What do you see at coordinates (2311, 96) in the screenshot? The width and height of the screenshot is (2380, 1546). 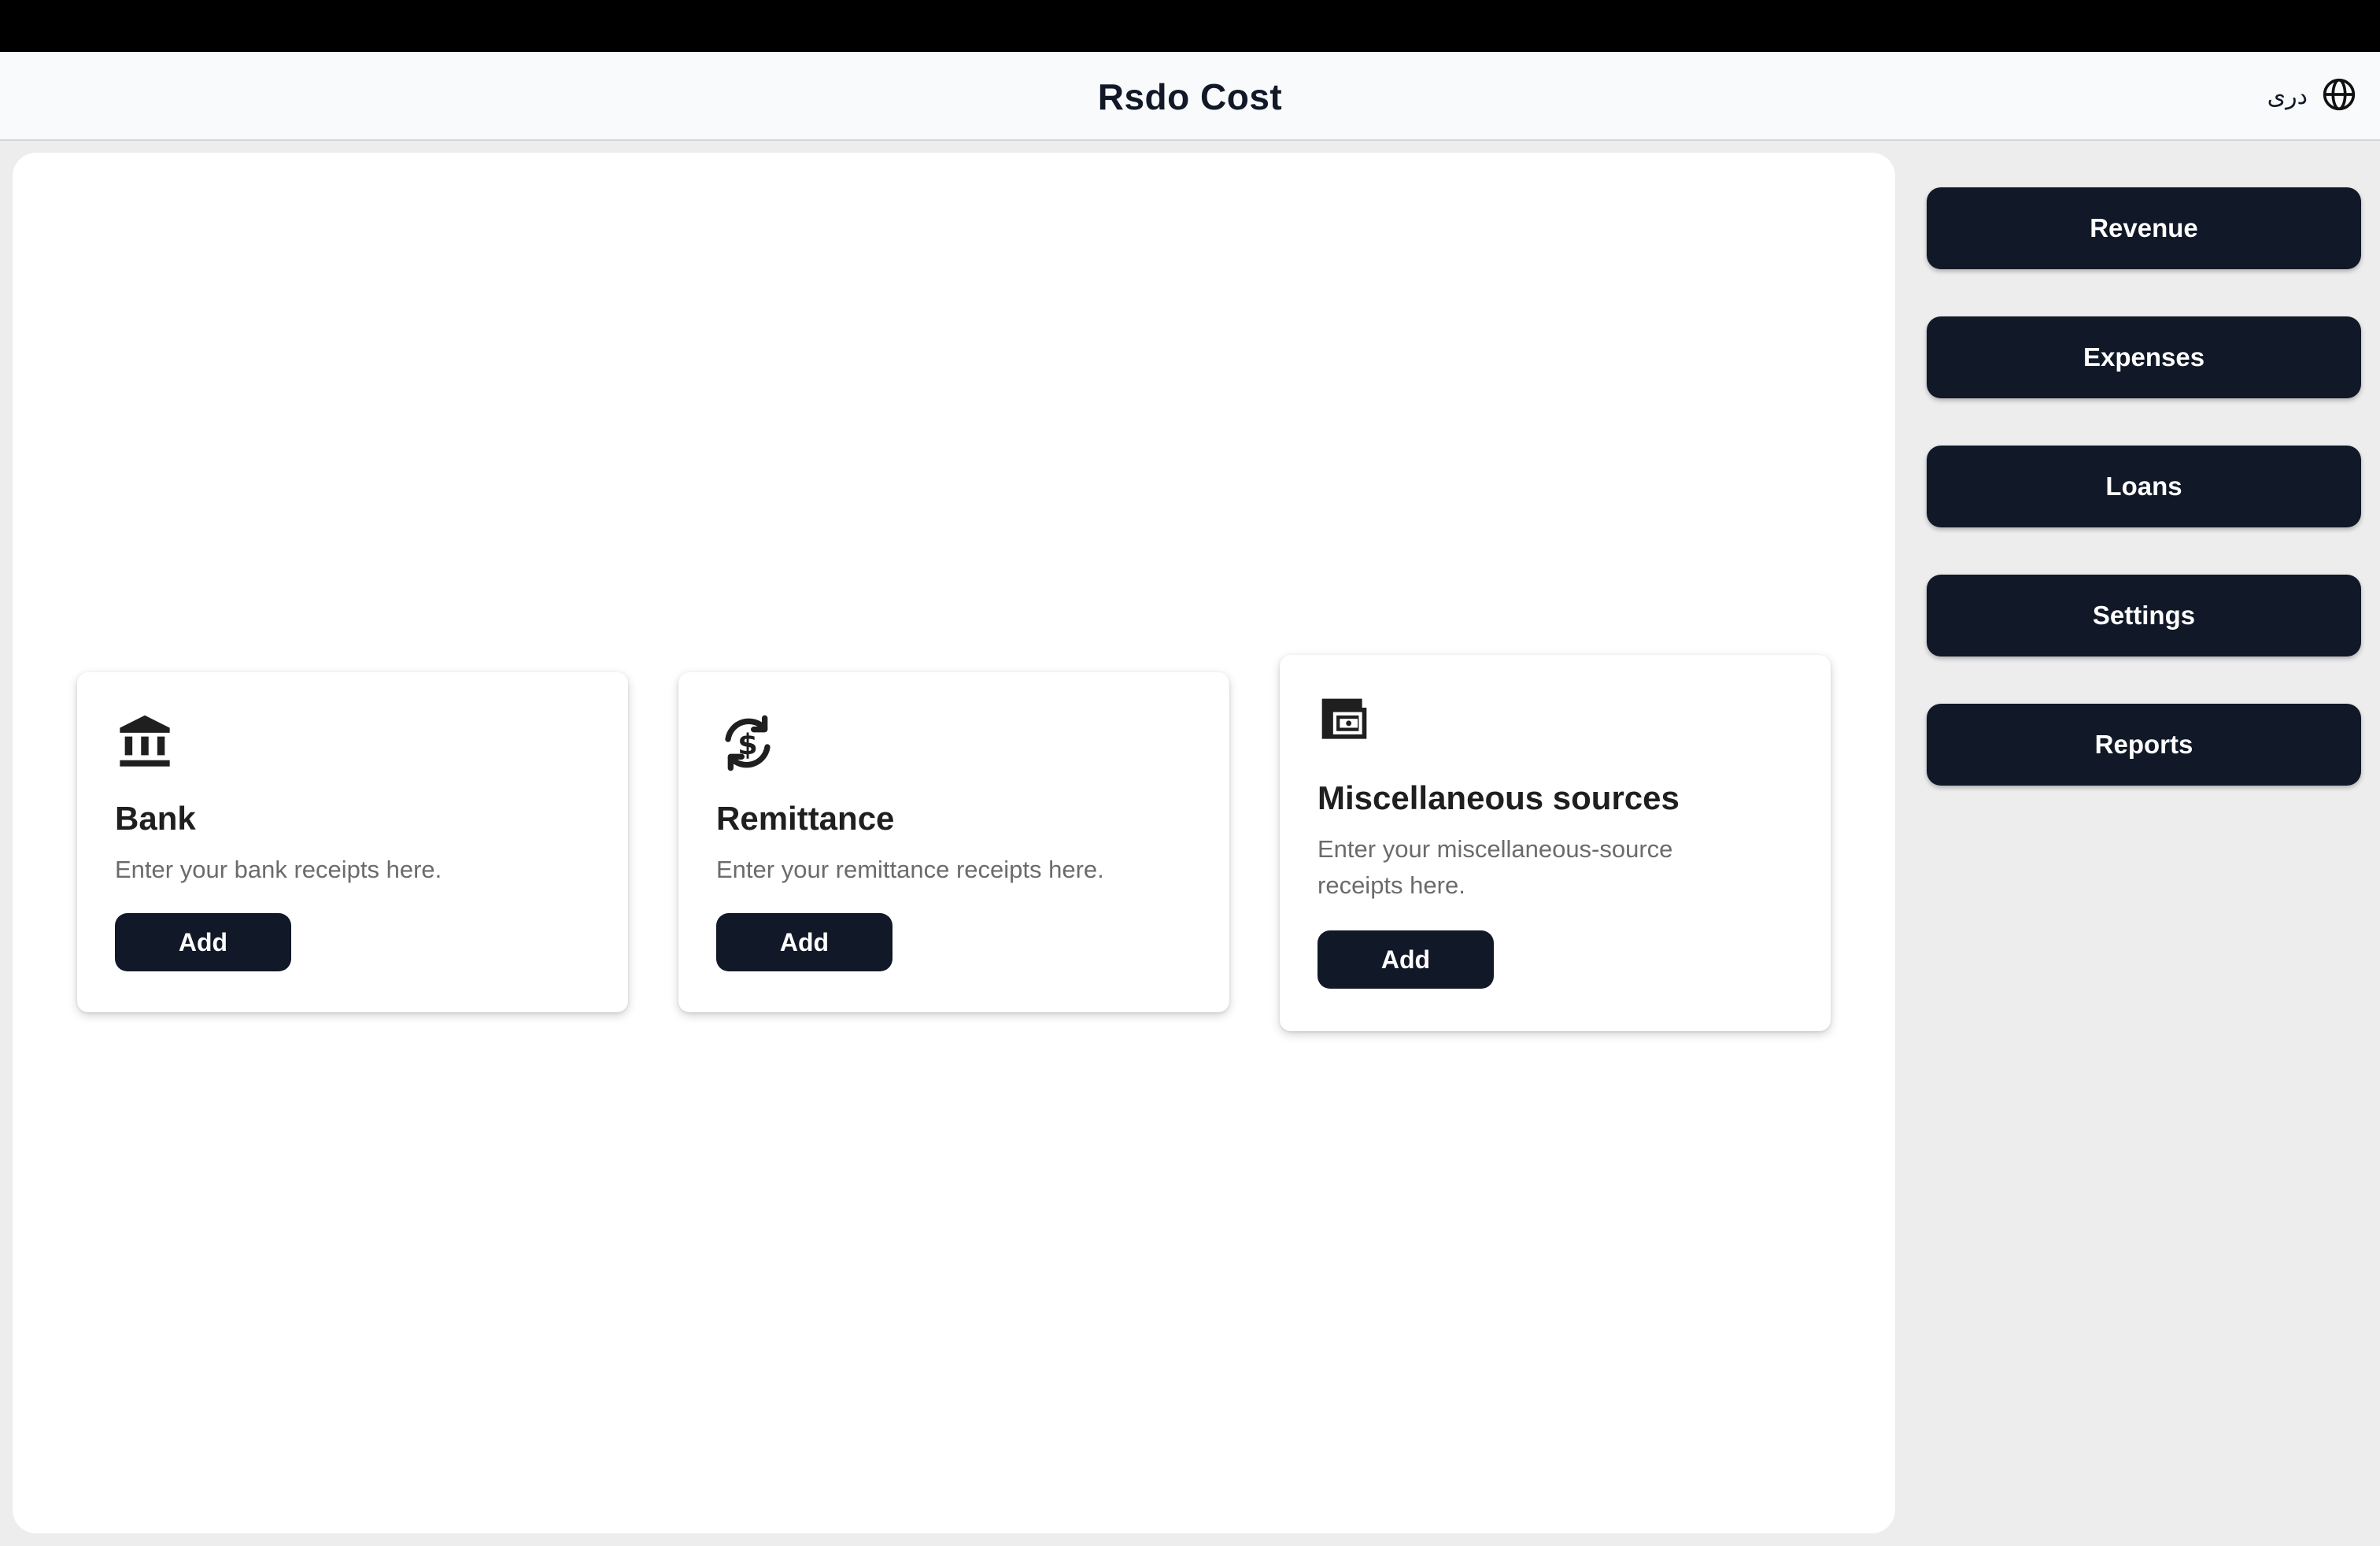 I see `language-switcher: دری` at bounding box center [2311, 96].